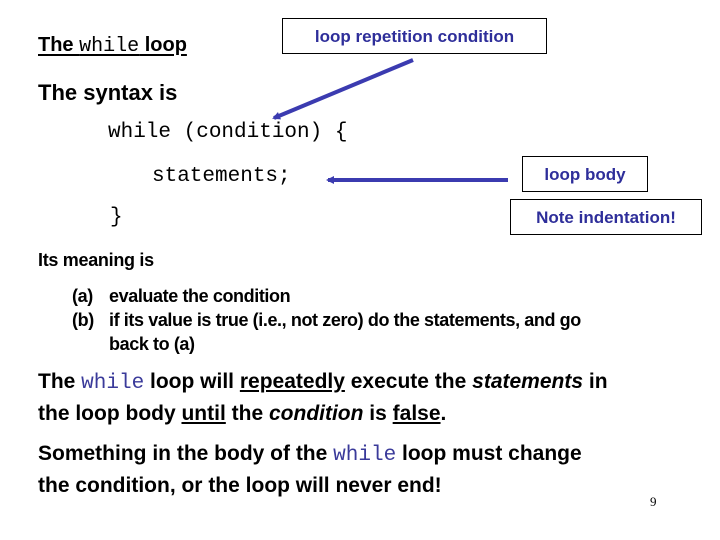 The image size is (720, 540). What do you see at coordinates (343, 89) in the screenshot?
I see `condition-arrow` at bounding box center [343, 89].